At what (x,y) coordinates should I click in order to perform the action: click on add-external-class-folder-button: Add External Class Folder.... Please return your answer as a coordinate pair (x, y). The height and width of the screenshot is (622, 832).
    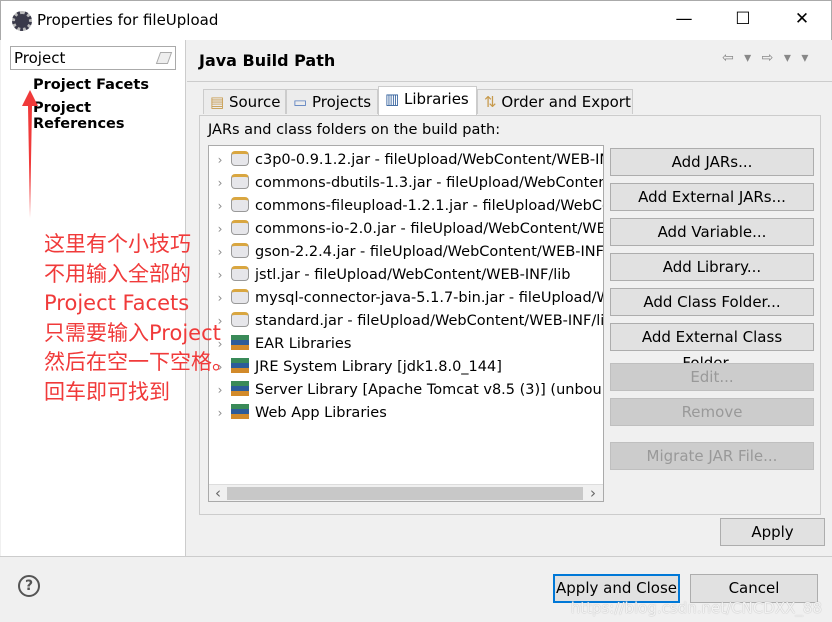
    Looking at the image, I should click on (712, 347).